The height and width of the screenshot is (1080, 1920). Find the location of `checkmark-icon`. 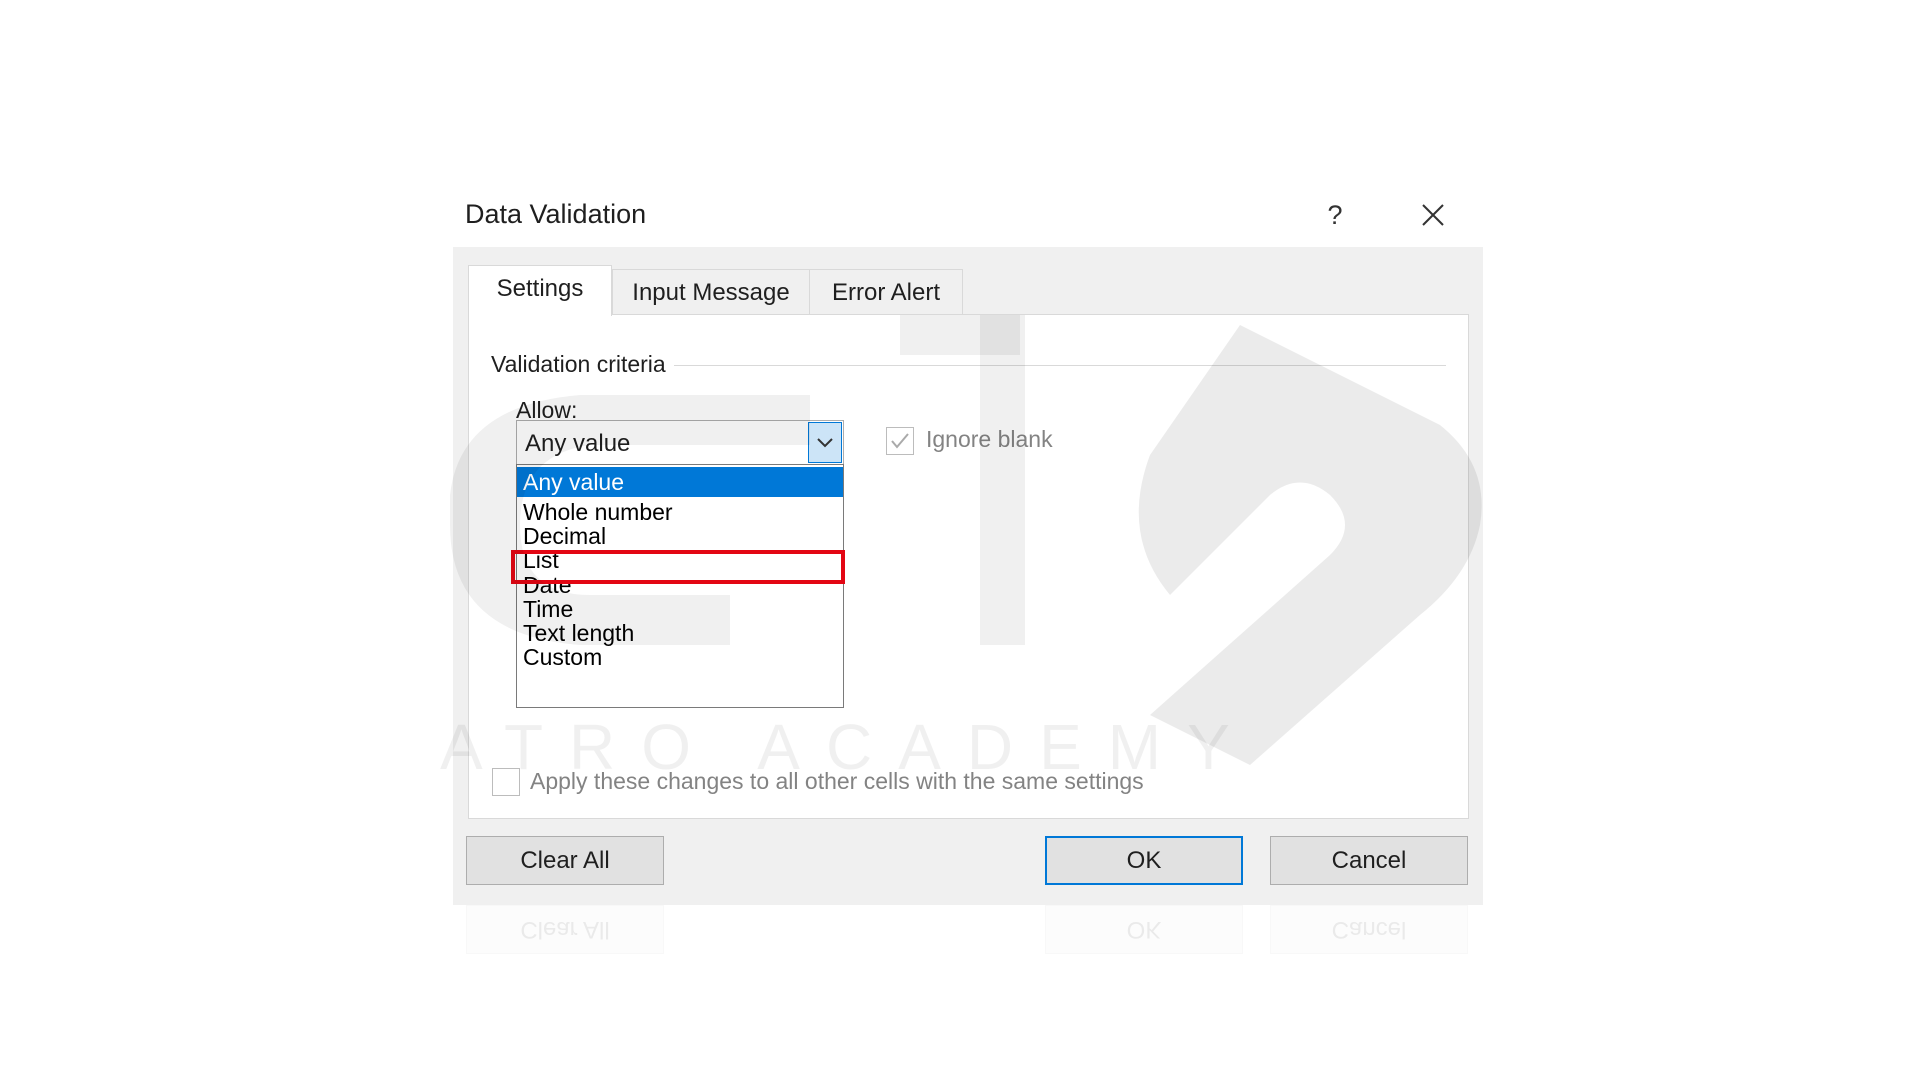

checkmark-icon is located at coordinates (900, 441).